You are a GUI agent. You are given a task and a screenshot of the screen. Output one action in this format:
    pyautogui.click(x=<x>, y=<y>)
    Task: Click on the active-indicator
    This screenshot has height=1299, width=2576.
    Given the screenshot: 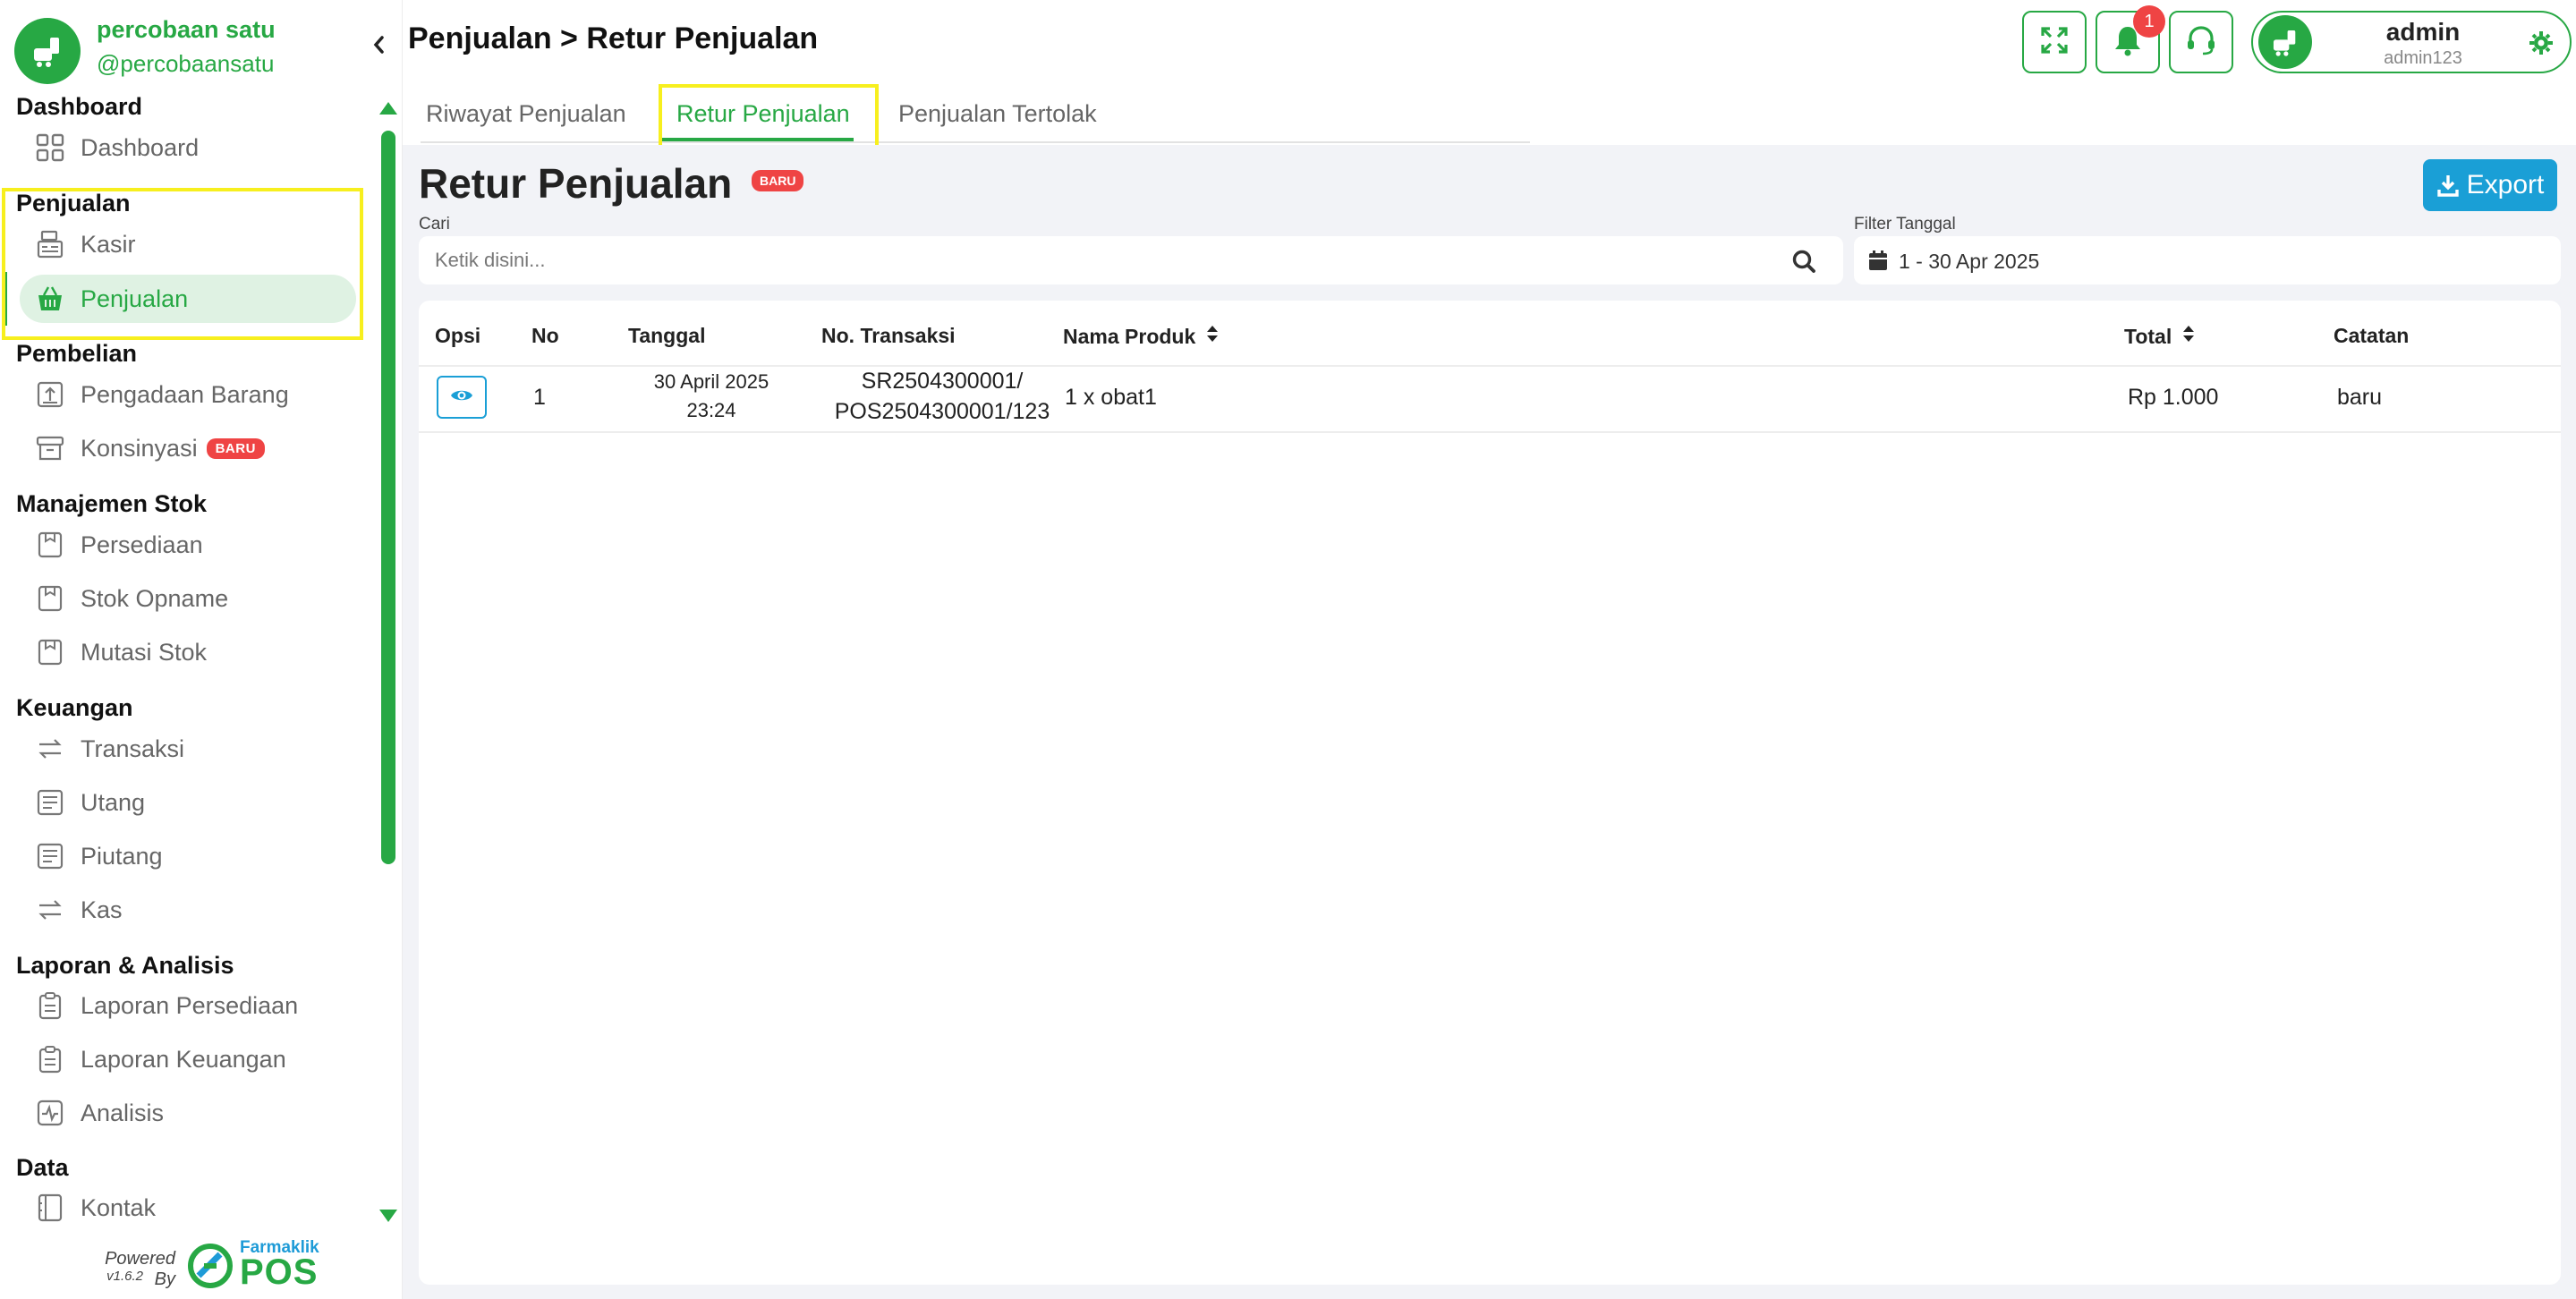 What is the action you would take?
    pyautogui.click(x=5, y=299)
    